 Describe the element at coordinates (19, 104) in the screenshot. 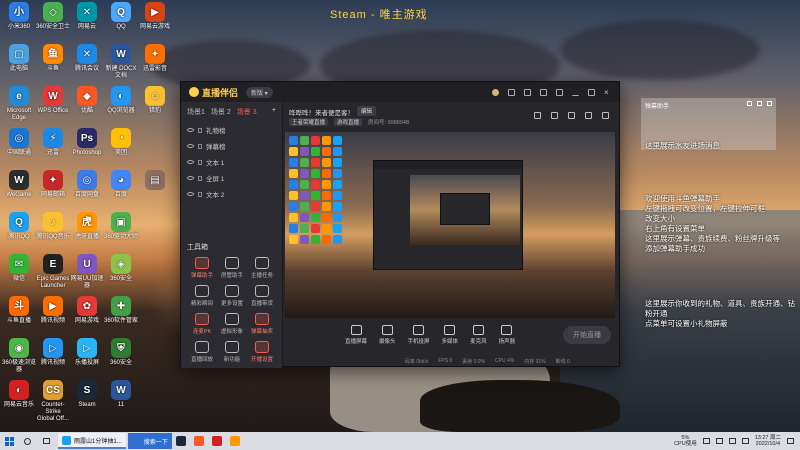

I see `desktop-icon: e Microsoft Edge` at that location.